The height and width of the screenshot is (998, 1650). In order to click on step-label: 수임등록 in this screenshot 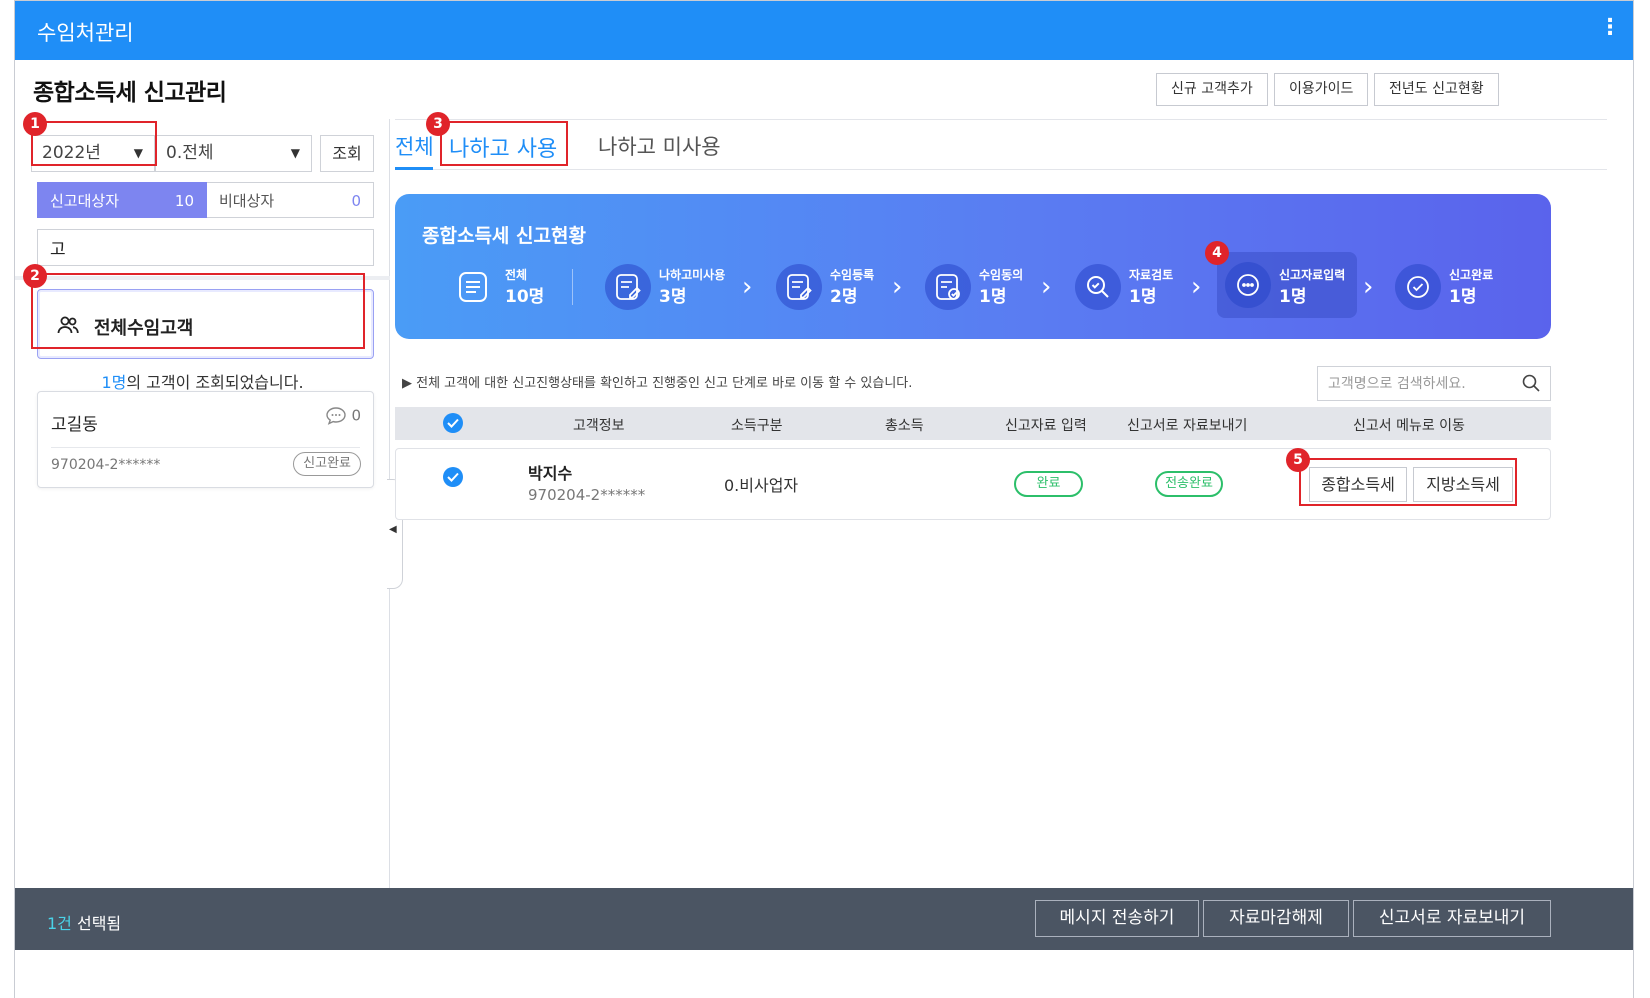, I will do `click(852, 275)`.